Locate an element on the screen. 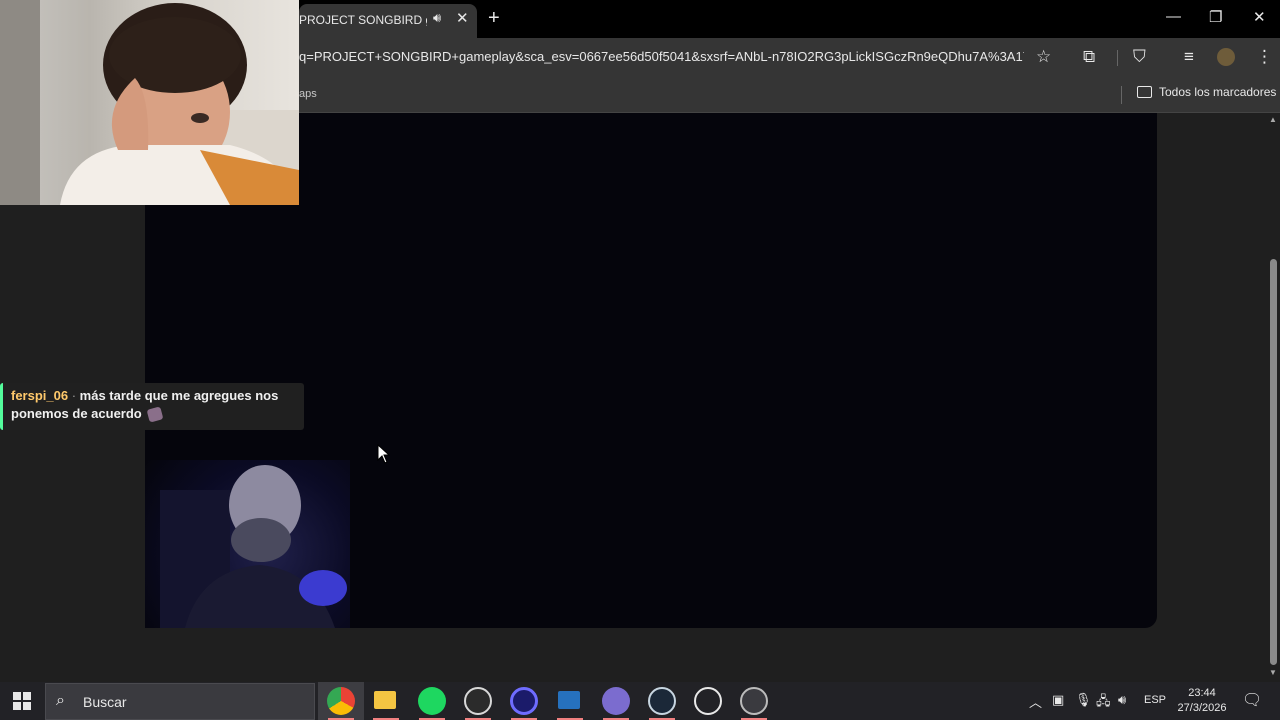 The width and height of the screenshot is (1280, 720). tray-app-icon: ▣ is located at coordinates (1058, 700).